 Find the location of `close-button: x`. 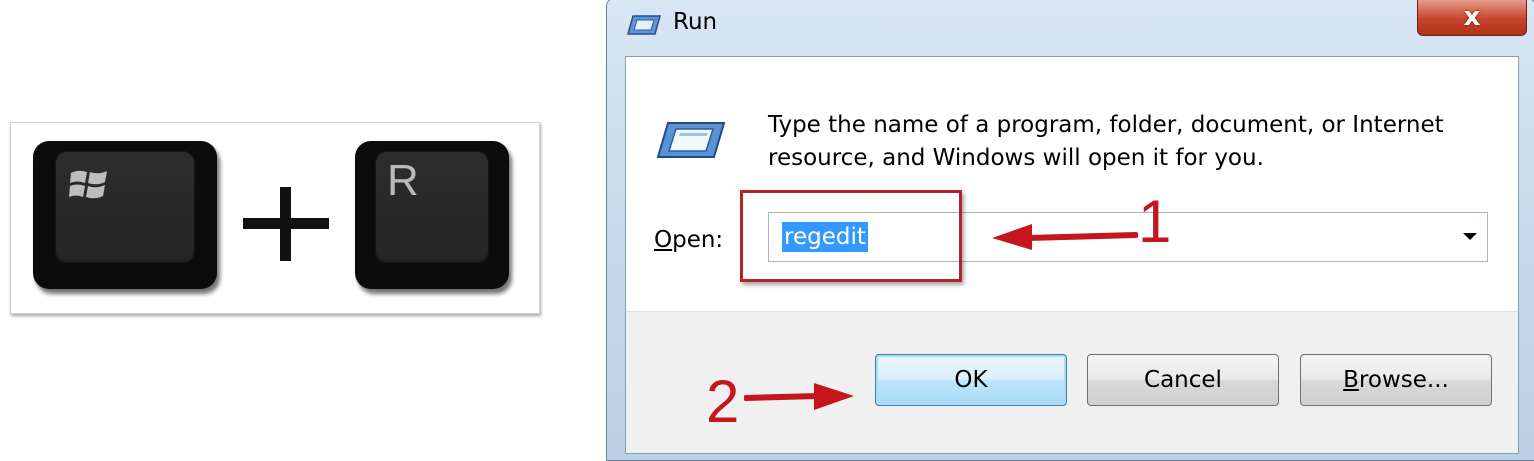

close-button: x is located at coordinates (1472, 18).